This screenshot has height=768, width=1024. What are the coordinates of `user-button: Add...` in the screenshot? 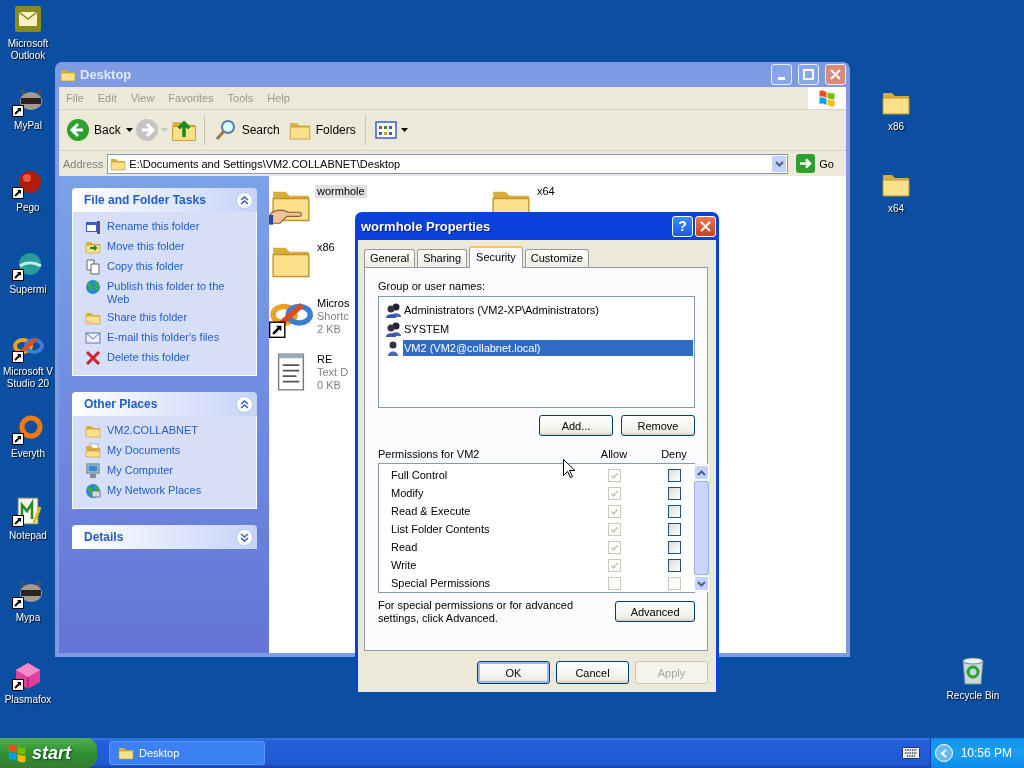 It's located at (576, 425).